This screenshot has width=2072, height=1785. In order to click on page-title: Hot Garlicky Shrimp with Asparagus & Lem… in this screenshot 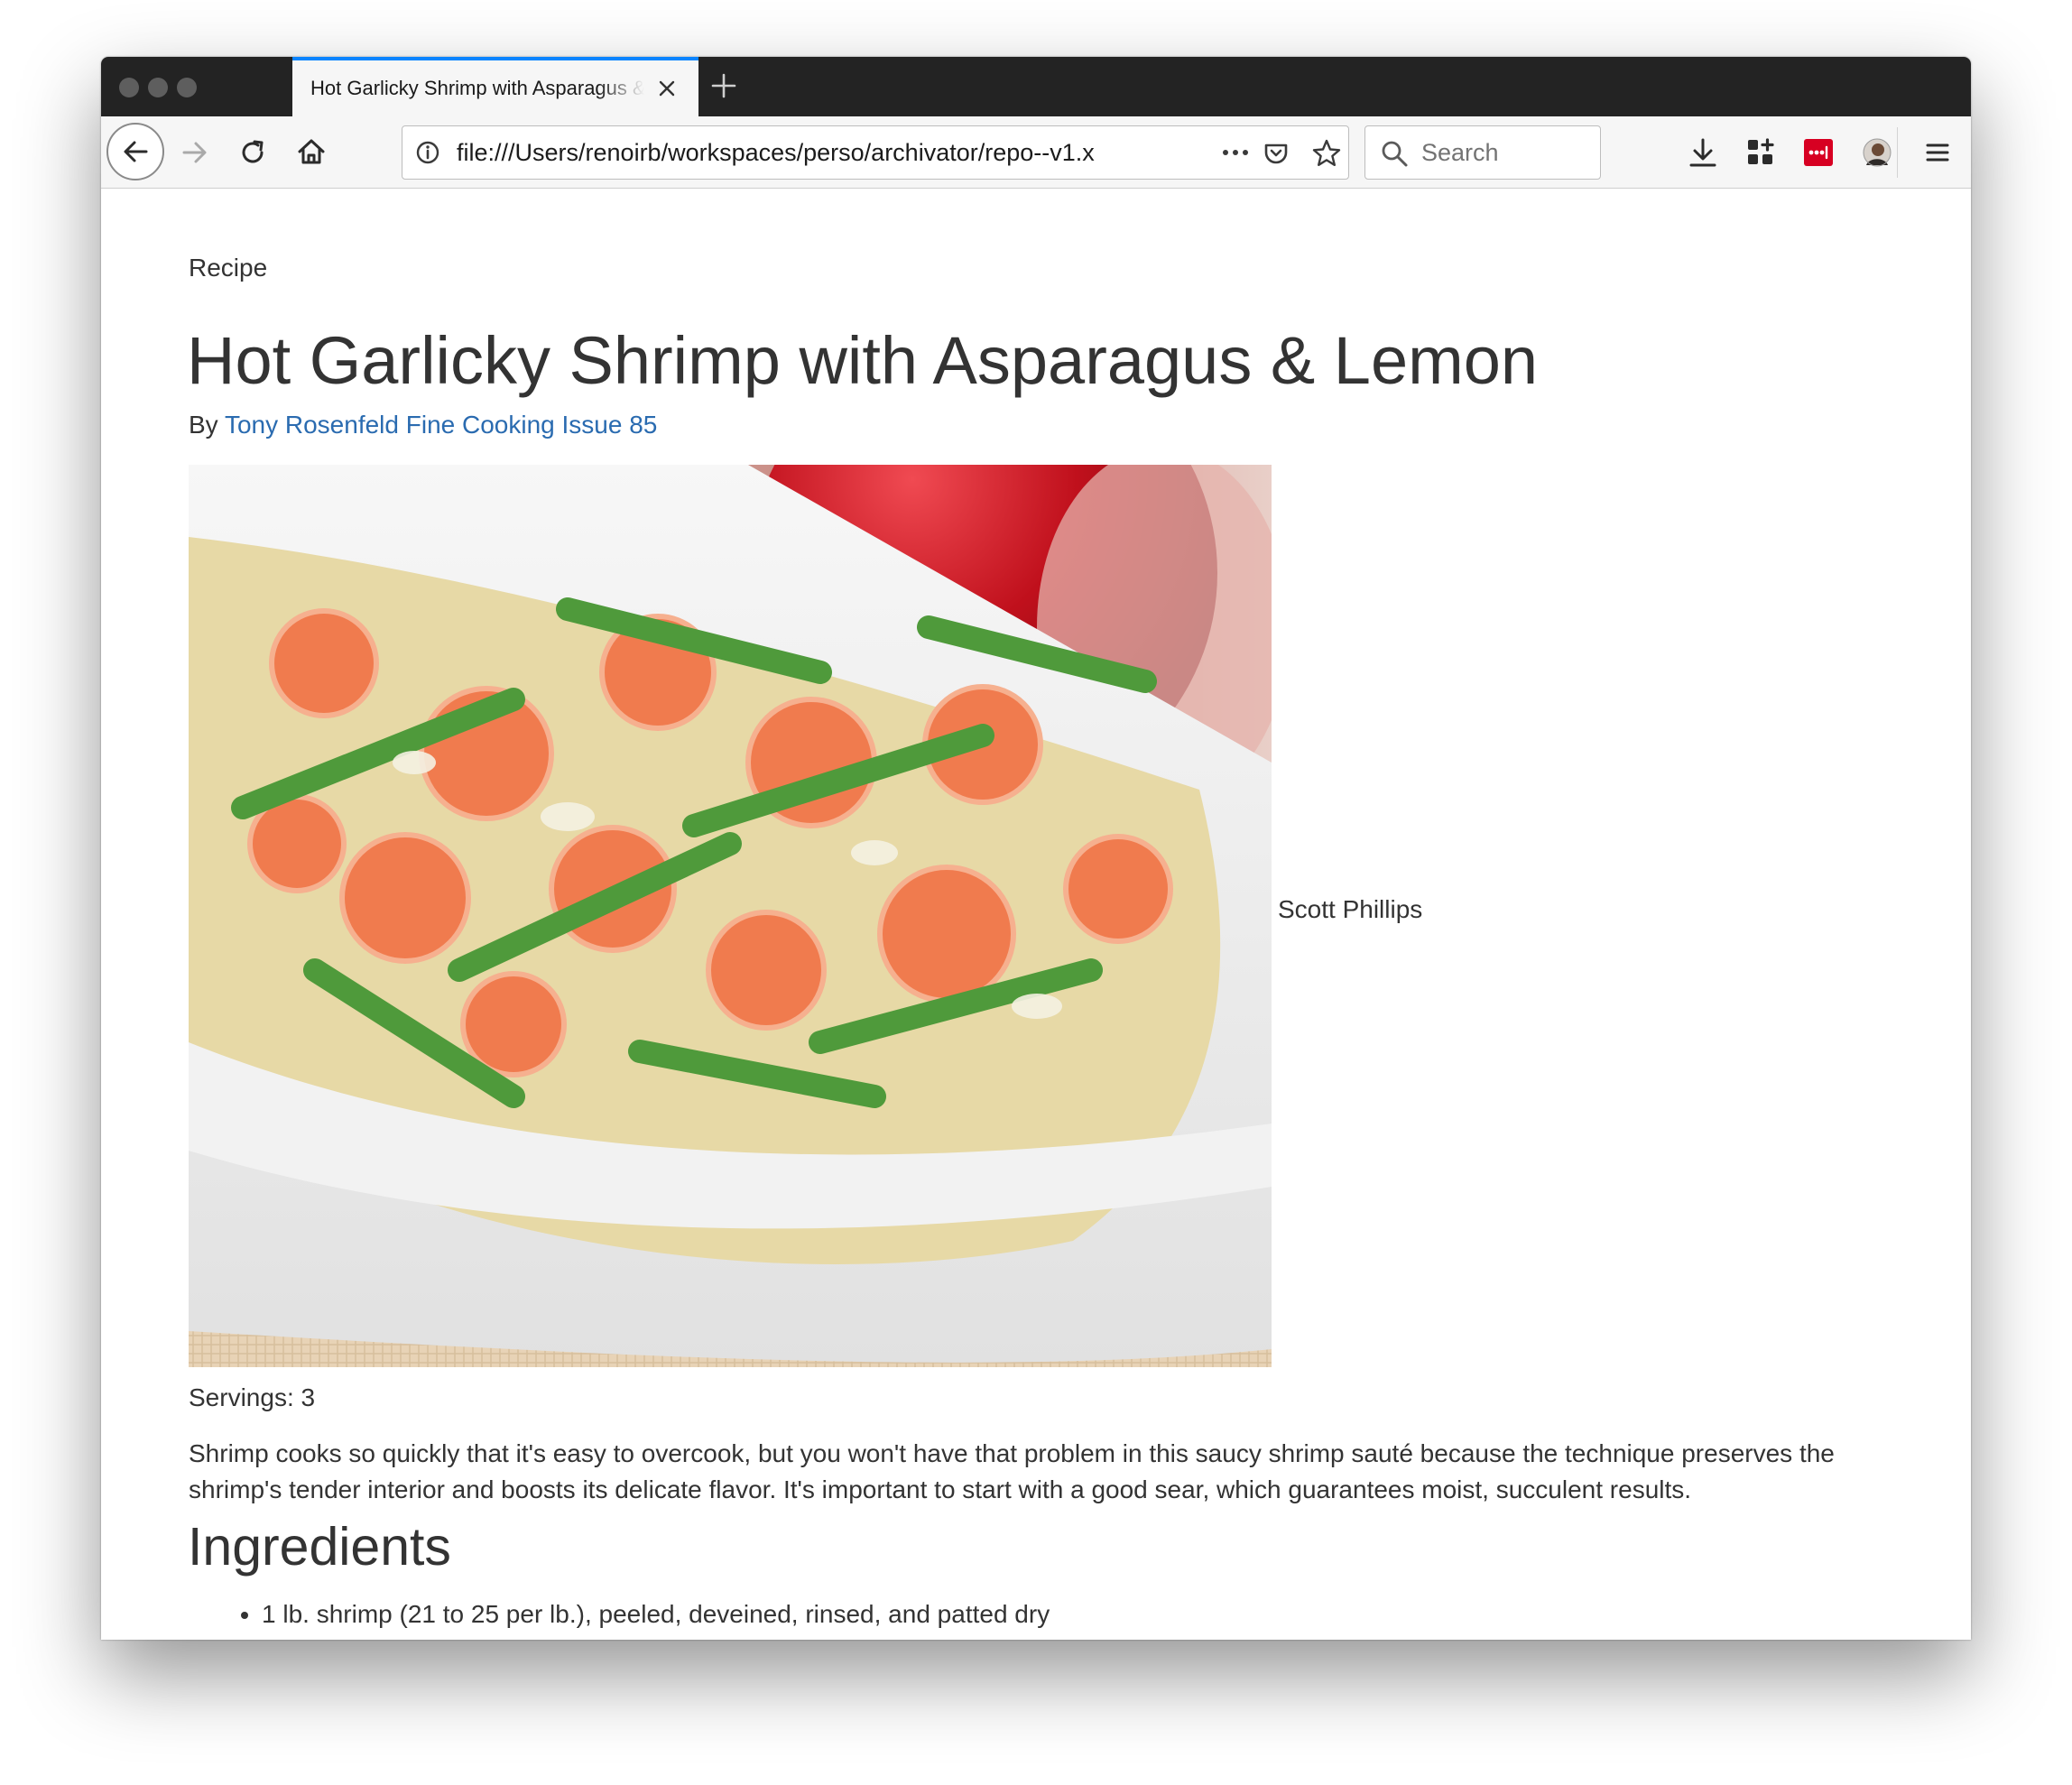, I will do `click(863, 360)`.